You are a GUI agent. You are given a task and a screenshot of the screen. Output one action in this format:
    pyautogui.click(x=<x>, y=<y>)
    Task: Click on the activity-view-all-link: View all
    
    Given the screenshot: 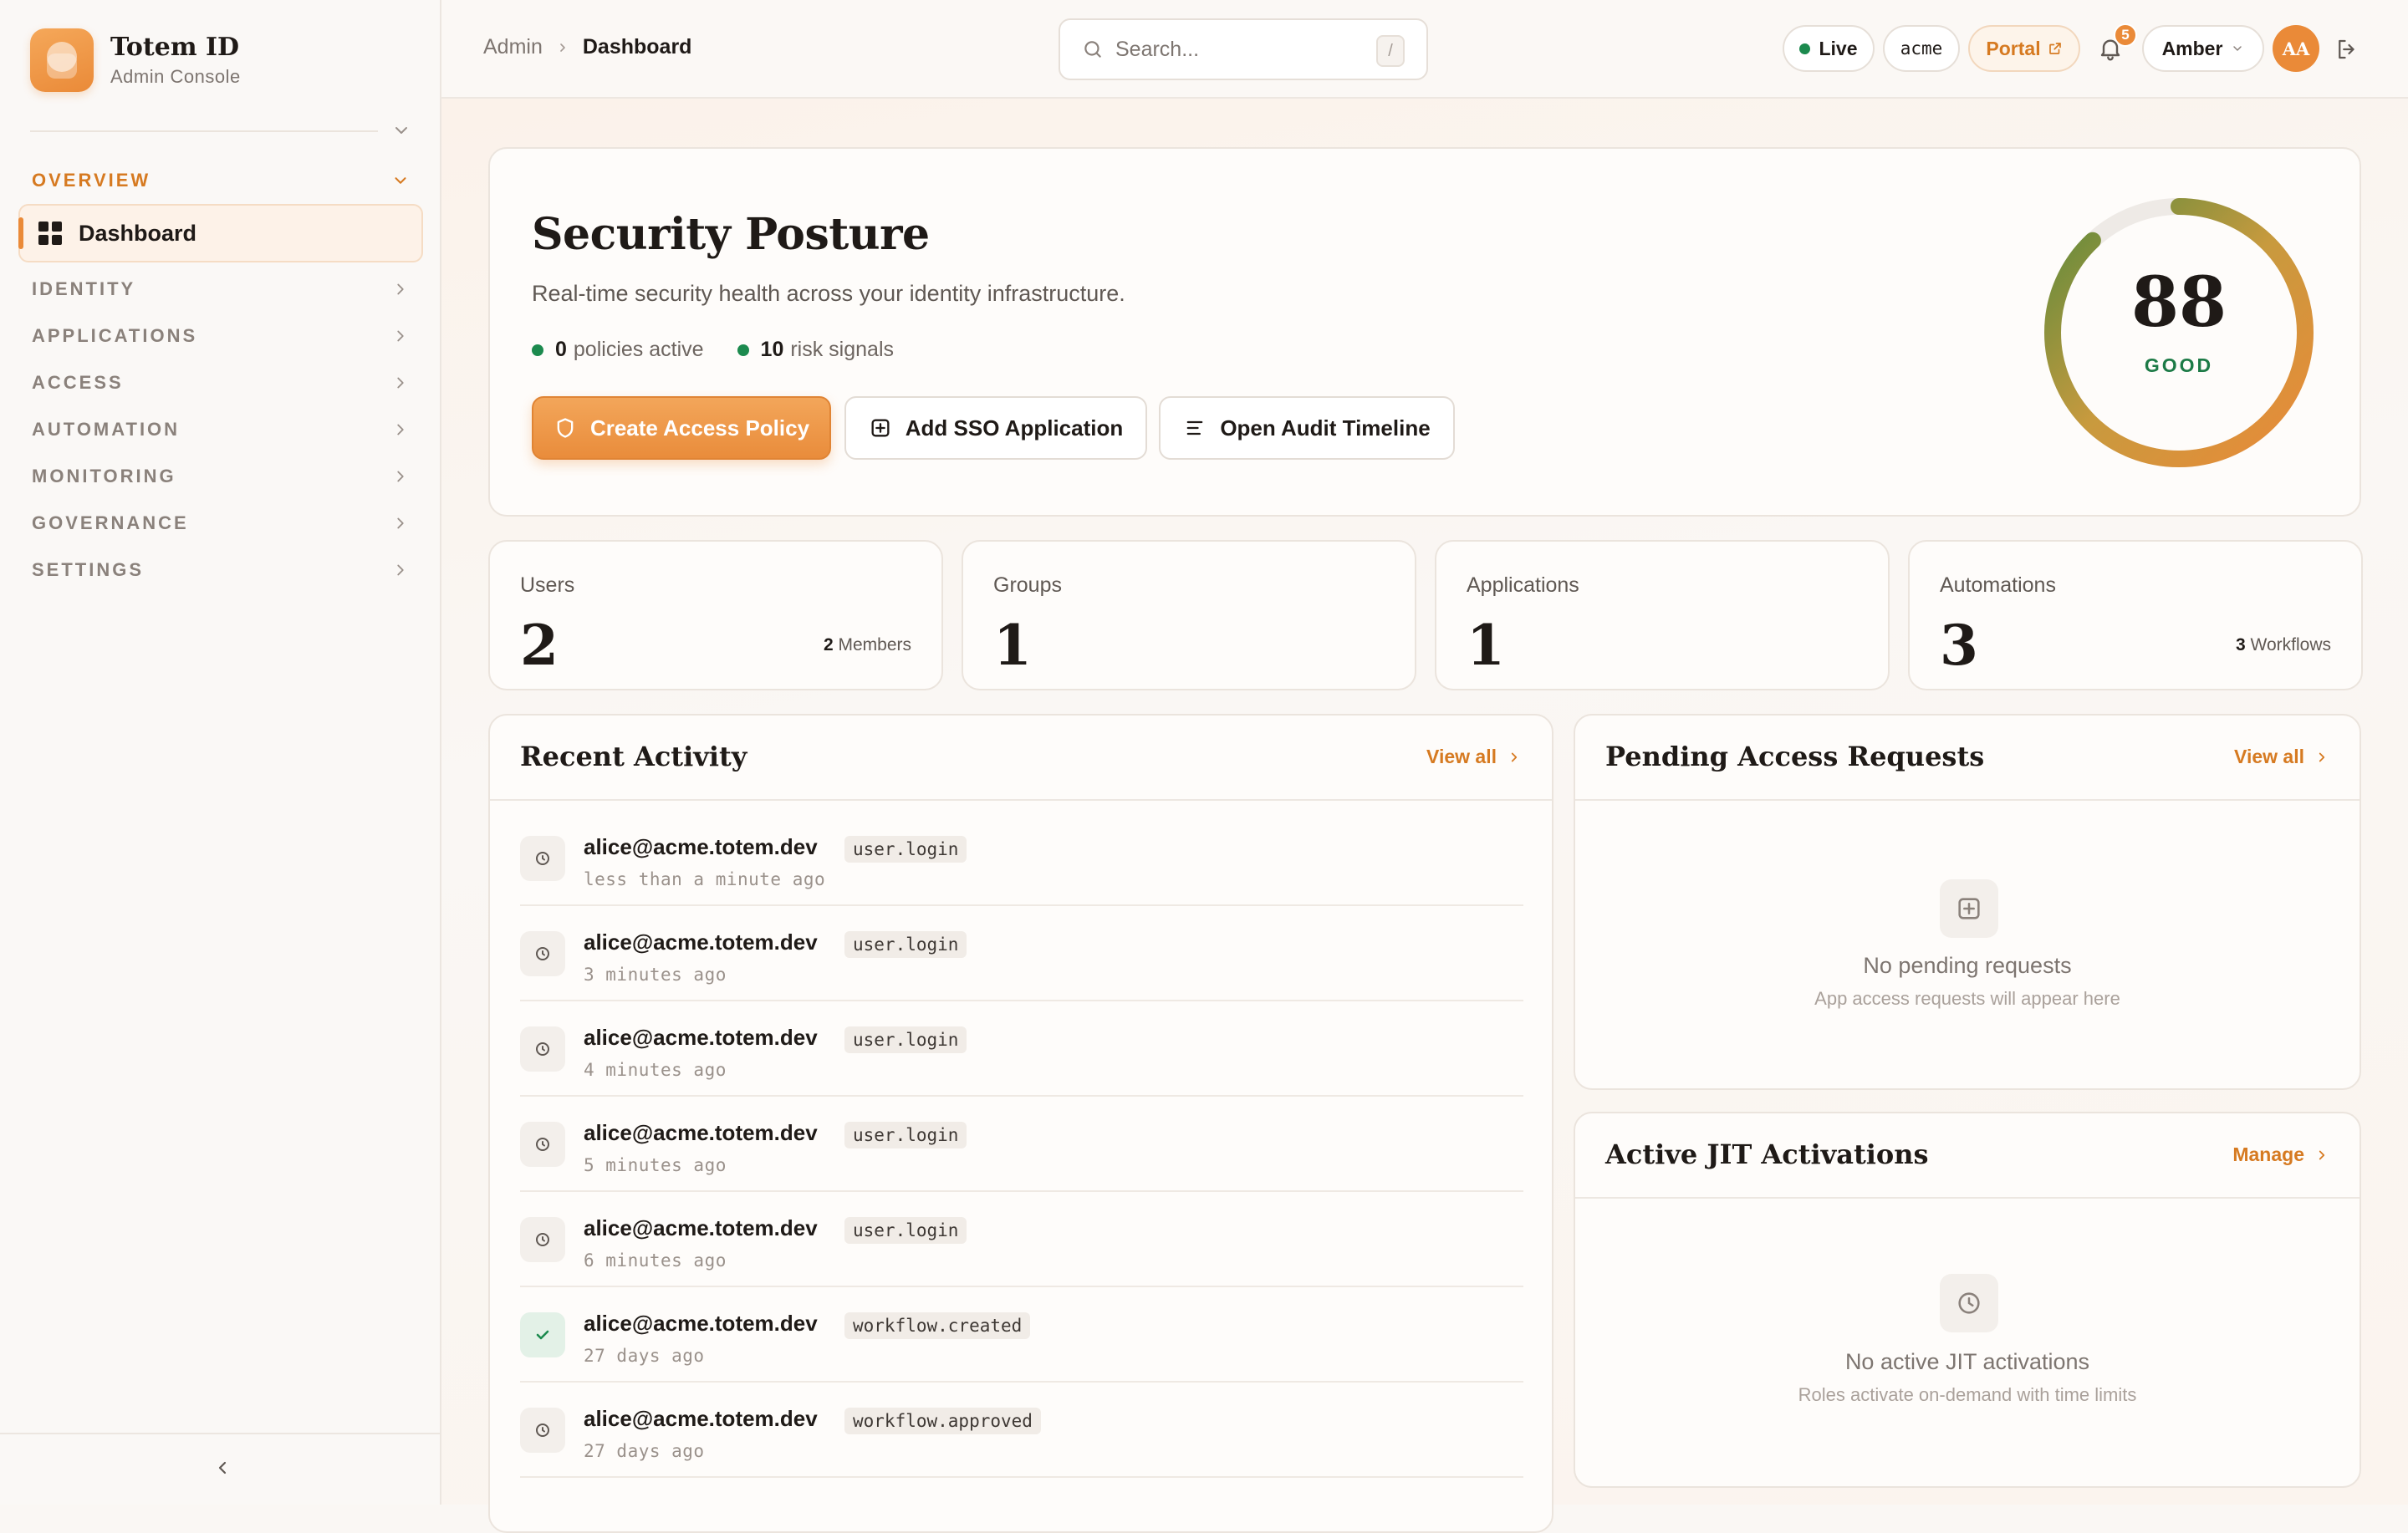 What is the action you would take?
    pyautogui.click(x=1474, y=757)
    